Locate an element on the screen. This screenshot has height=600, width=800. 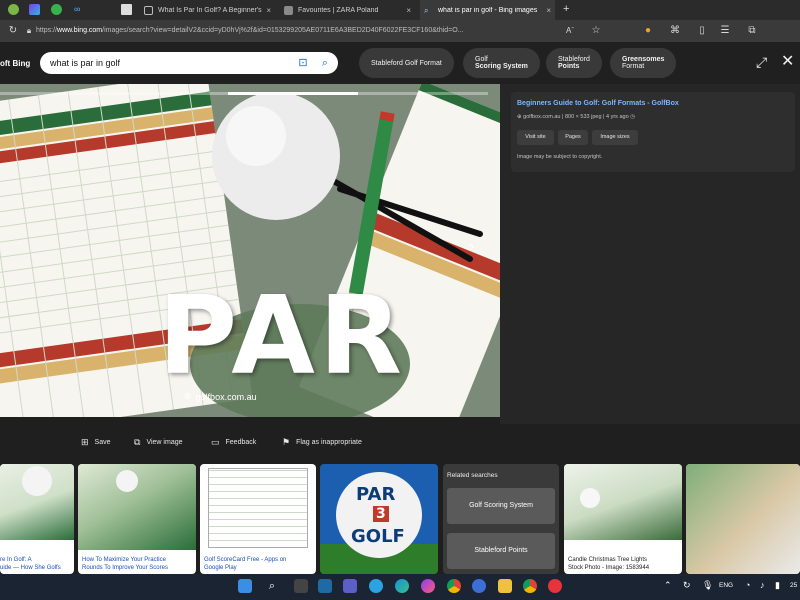
browser-app-icon is located at coordinates (13, 9).